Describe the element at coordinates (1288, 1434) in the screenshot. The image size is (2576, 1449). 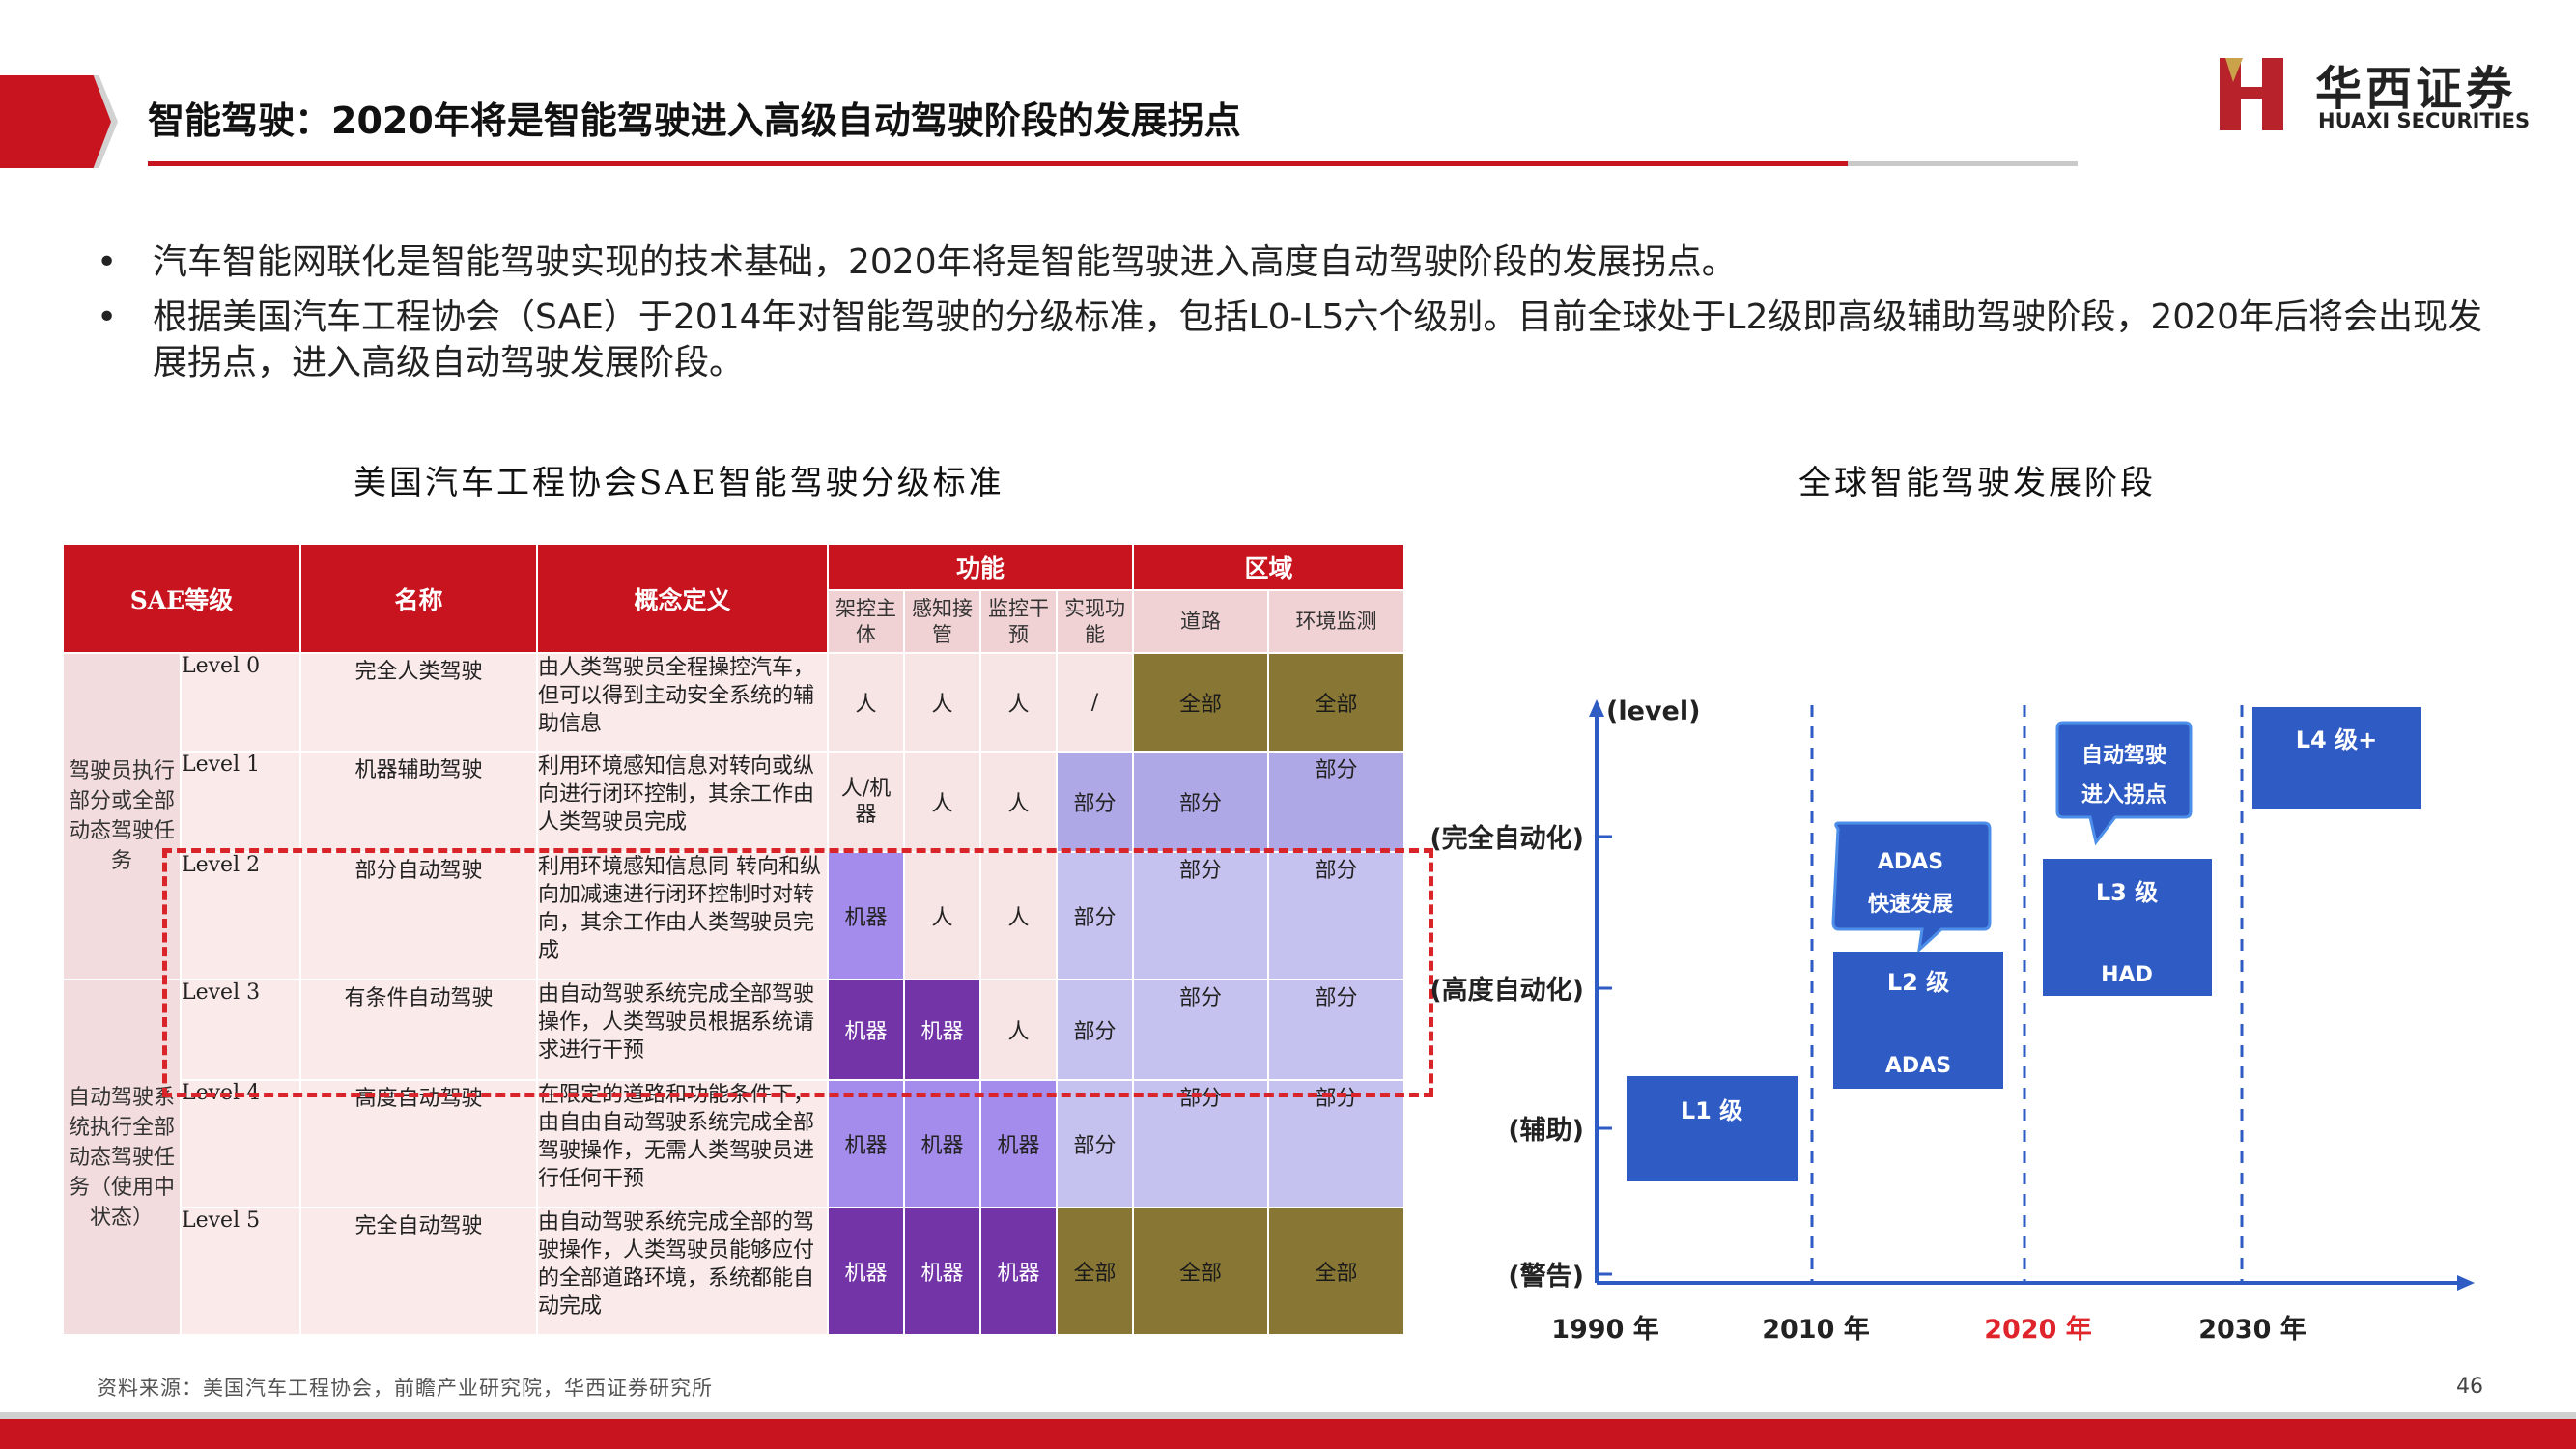
I see `footer-bar-red` at that location.